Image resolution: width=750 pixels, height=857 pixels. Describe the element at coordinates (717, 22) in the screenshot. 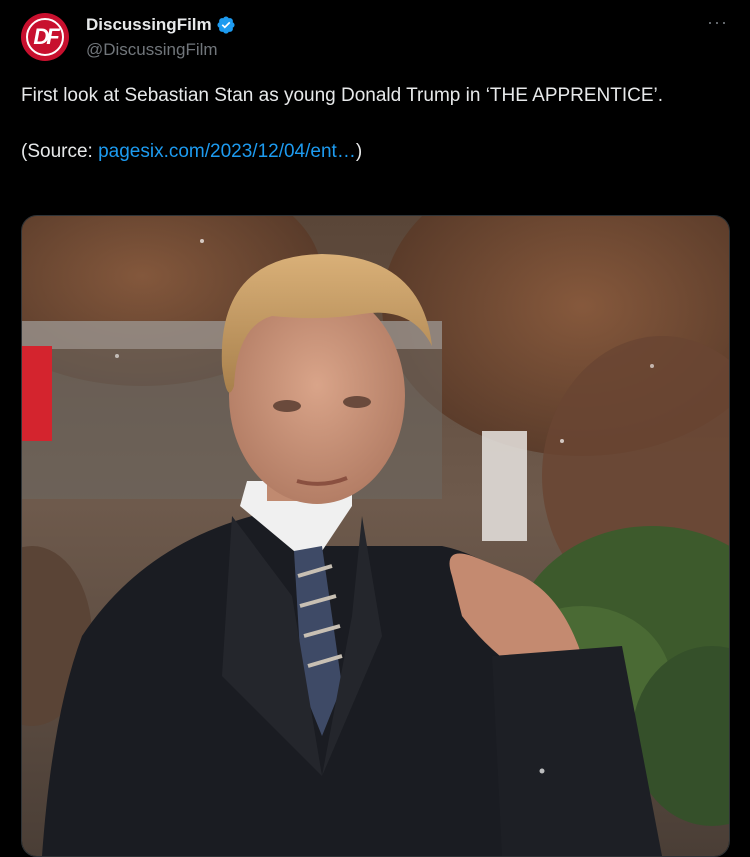

I see `more-horizontal-icon: ···` at that location.